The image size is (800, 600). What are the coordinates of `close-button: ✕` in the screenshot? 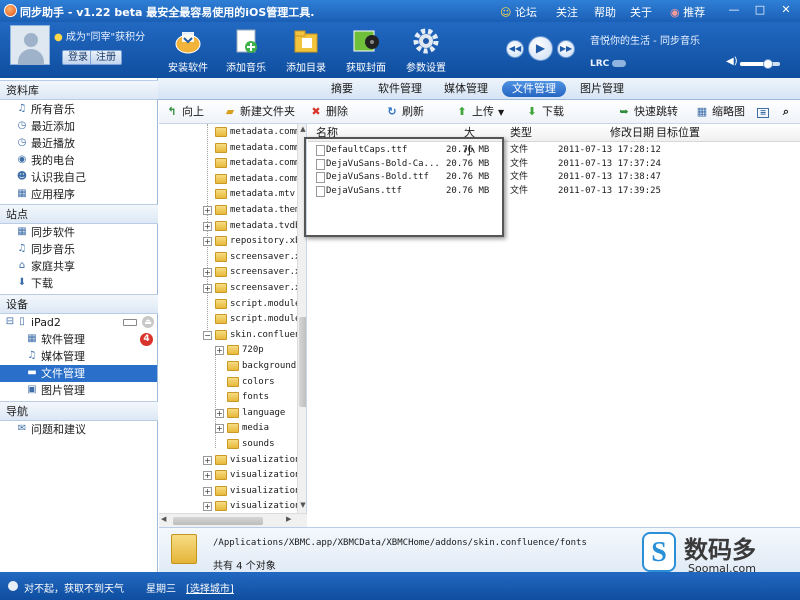 It's located at (786, 10).